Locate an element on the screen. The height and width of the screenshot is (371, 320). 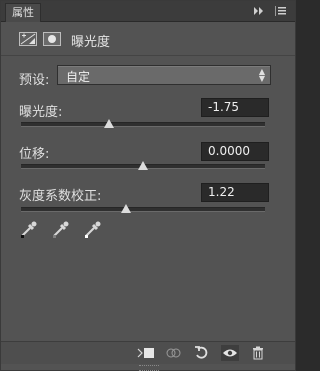
updown-arrows-icon: ▲ ▼ is located at coordinates (261, 75).